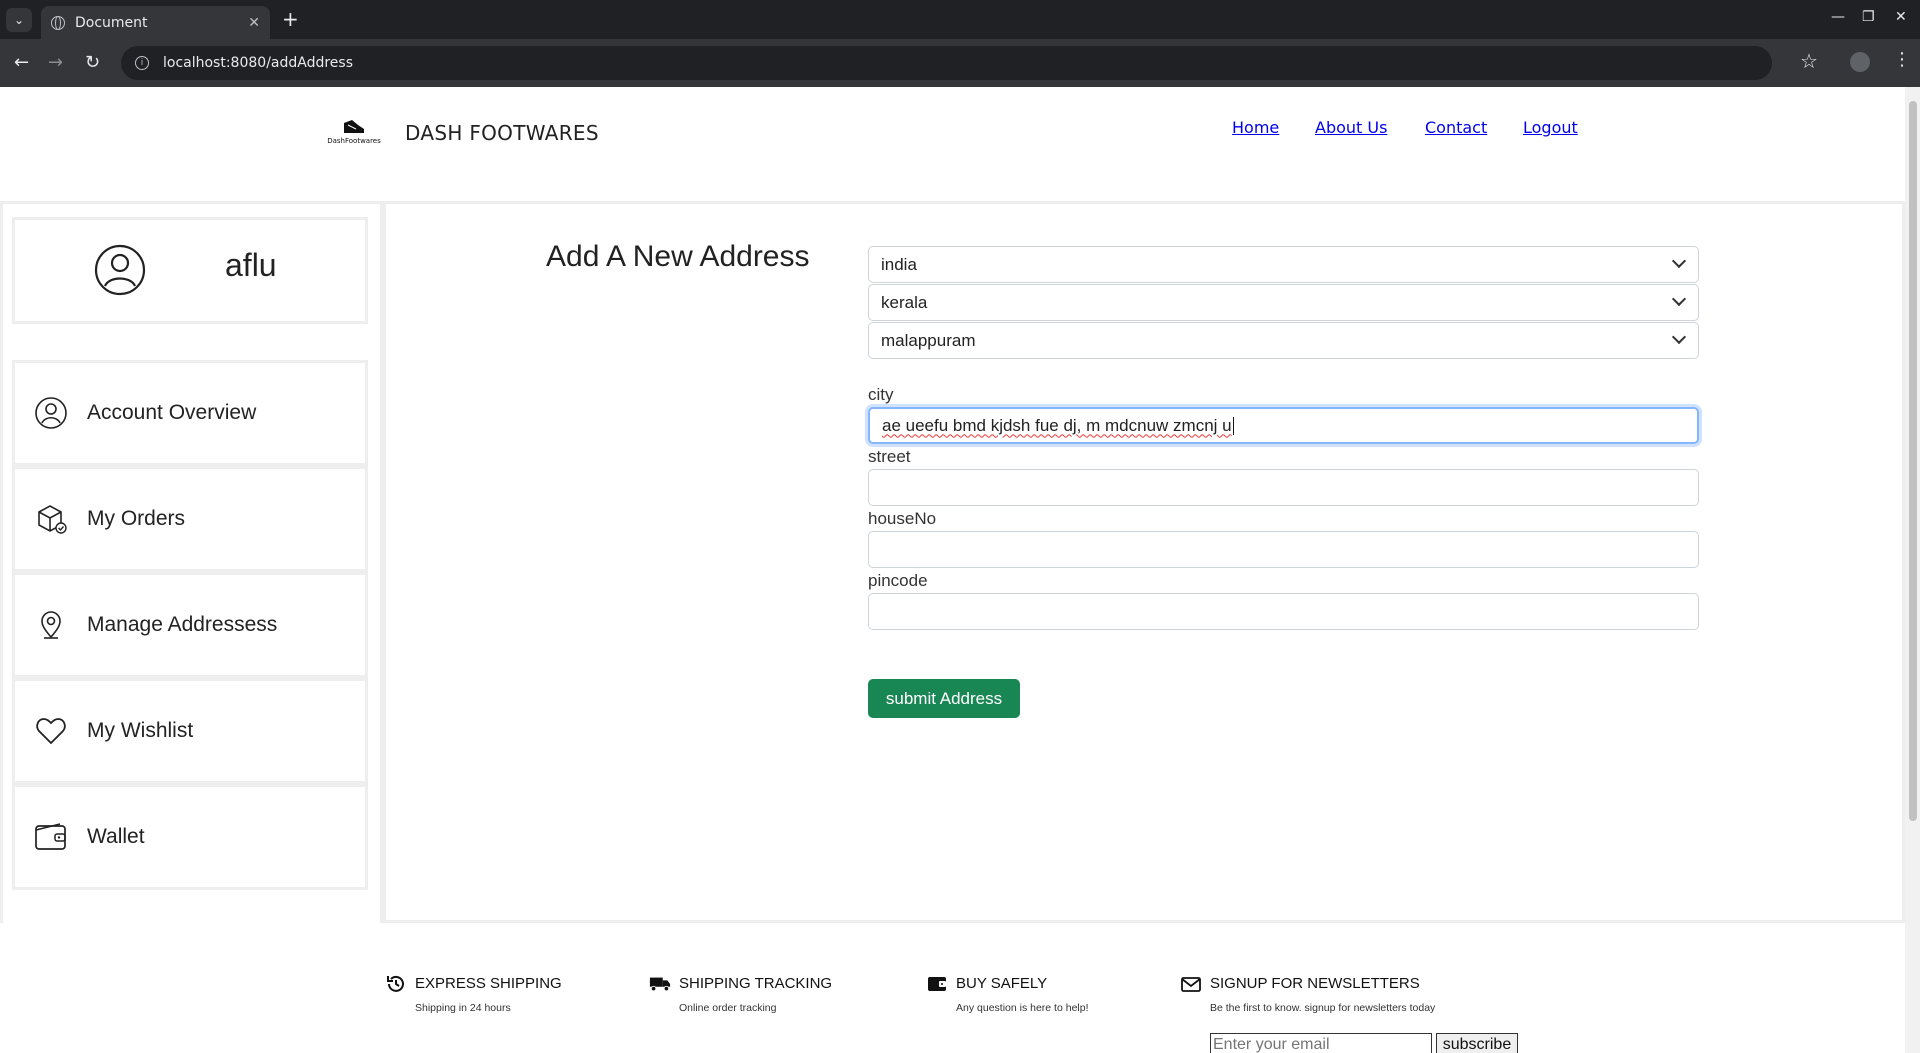 This screenshot has width=1920, height=1053. Describe the element at coordinates (1002, 983) in the screenshot. I see `feature-title: BUY SAFELY` at that location.